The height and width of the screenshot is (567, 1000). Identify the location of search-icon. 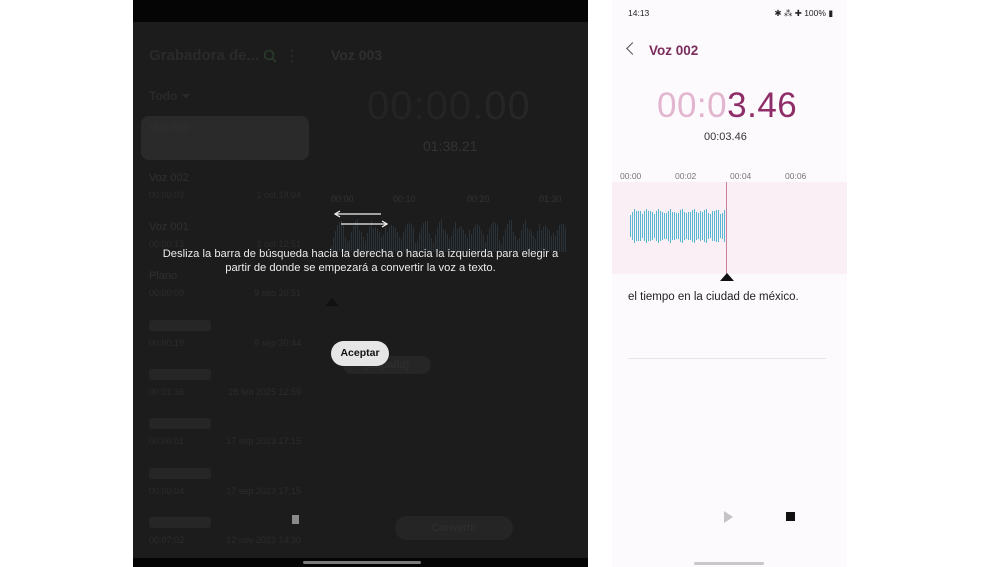
(270, 56).